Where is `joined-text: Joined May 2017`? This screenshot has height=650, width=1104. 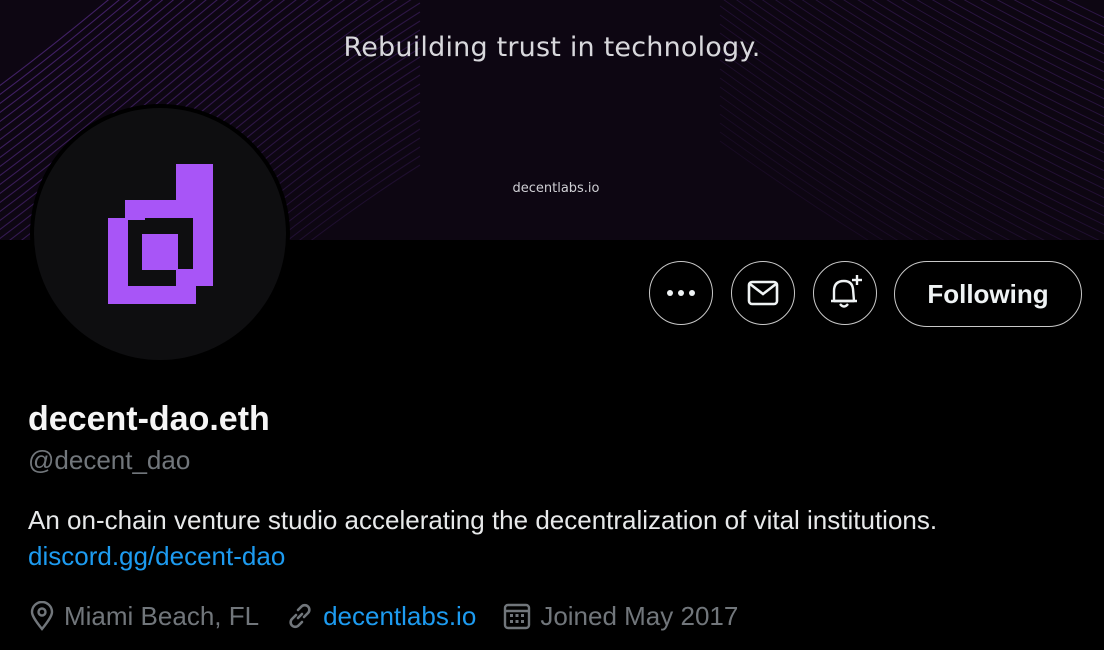
joined-text: Joined May 2017 is located at coordinates (639, 615).